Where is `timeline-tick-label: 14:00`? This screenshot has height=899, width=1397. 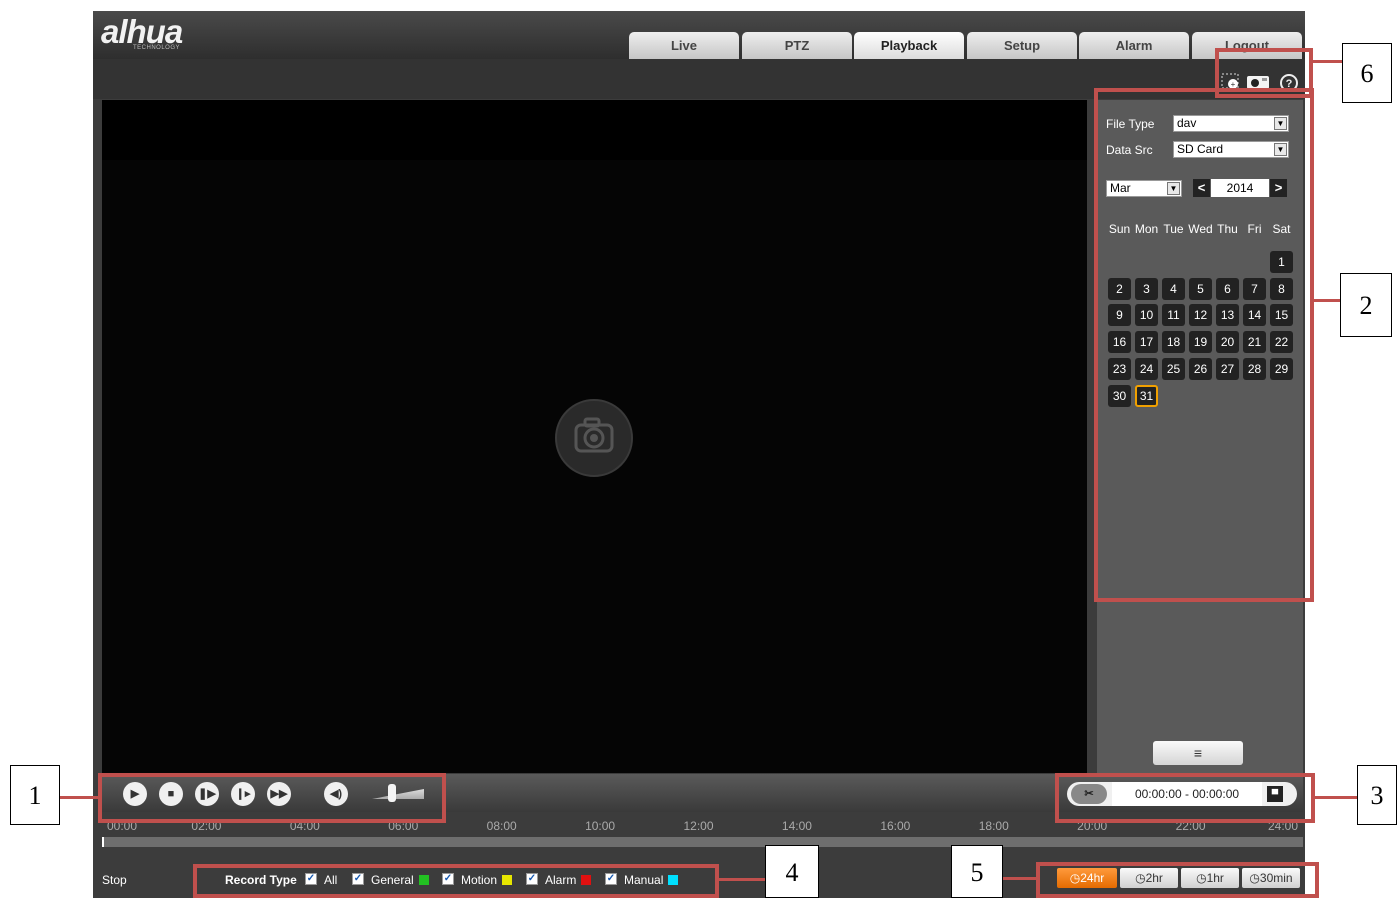 timeline-tick-label: 14:00 is located at coordinates (796, 826).